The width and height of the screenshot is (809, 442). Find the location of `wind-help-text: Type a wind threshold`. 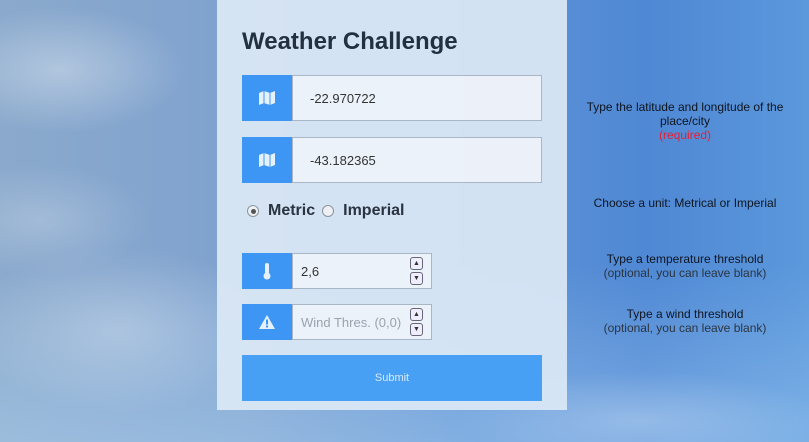

wind-help-text: Type a wind threshold is located at coordinates (685, 314).